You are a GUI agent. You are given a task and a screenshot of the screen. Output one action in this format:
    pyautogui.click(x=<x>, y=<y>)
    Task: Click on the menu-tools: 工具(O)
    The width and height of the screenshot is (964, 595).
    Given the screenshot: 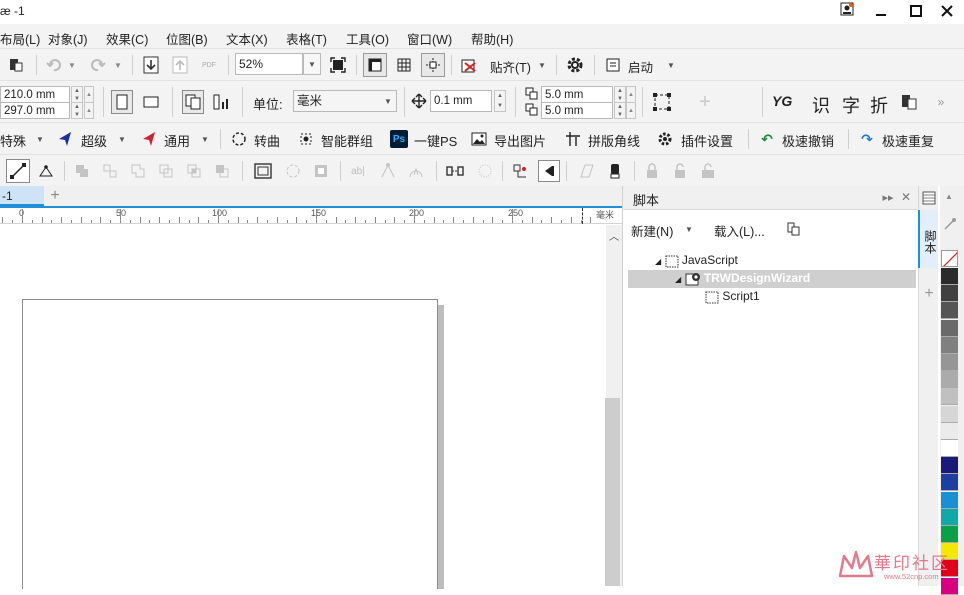 What is the action you would take?
    pyautogui.click(x=367, y=38)
    